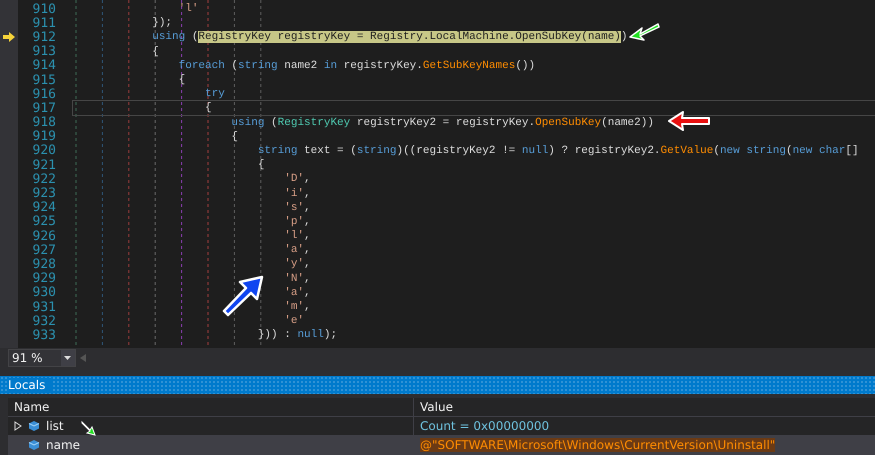 The width and height of the screenshot is (875, 455). Describe the element at coordinates (44, 236) in the screenshot. I see `line-number: 926` at that location.